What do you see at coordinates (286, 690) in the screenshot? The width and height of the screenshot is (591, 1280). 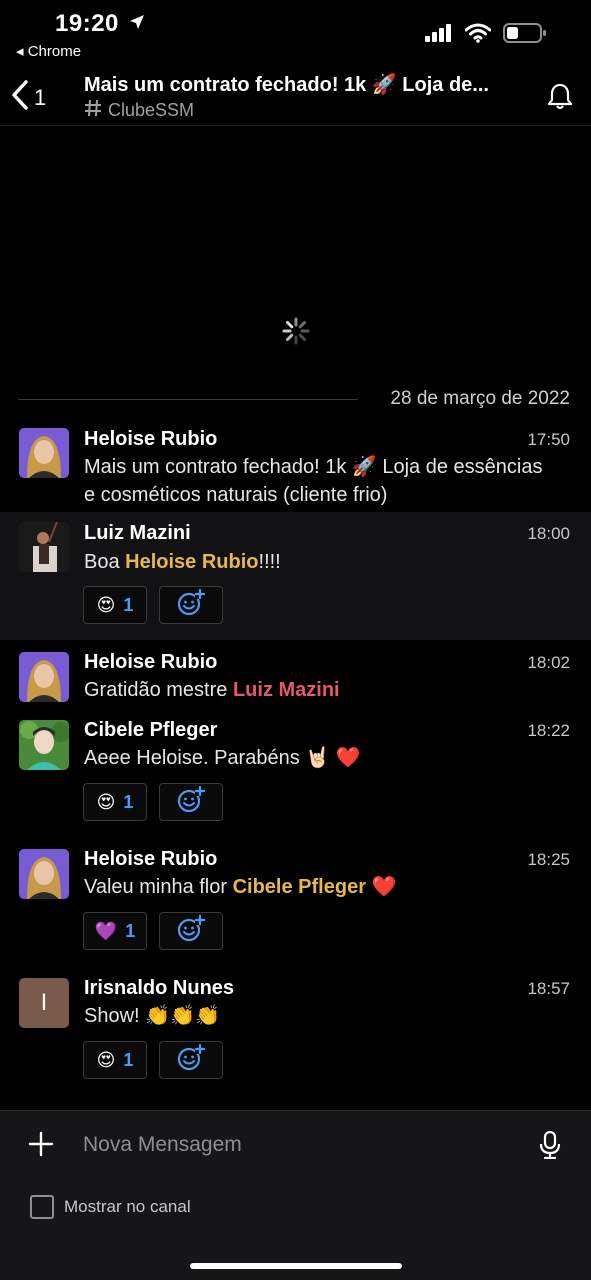 I see `user-mention: Luiz Mazini` at bounding box center [286, 690].